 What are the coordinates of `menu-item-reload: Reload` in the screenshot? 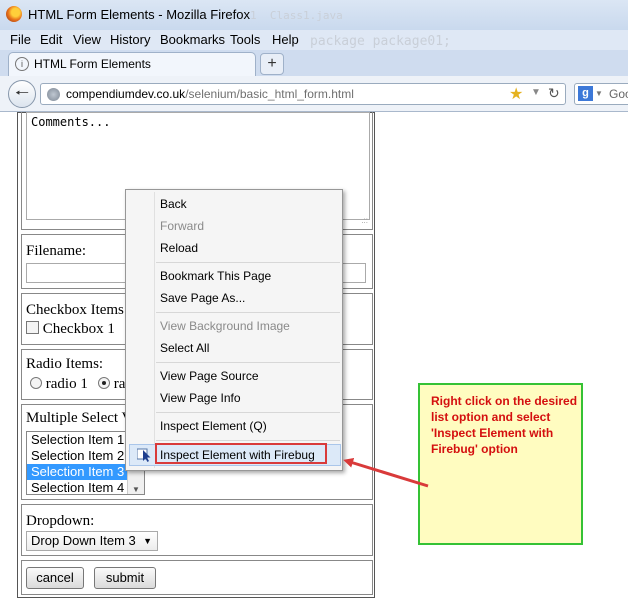 It's located at (179, 248).